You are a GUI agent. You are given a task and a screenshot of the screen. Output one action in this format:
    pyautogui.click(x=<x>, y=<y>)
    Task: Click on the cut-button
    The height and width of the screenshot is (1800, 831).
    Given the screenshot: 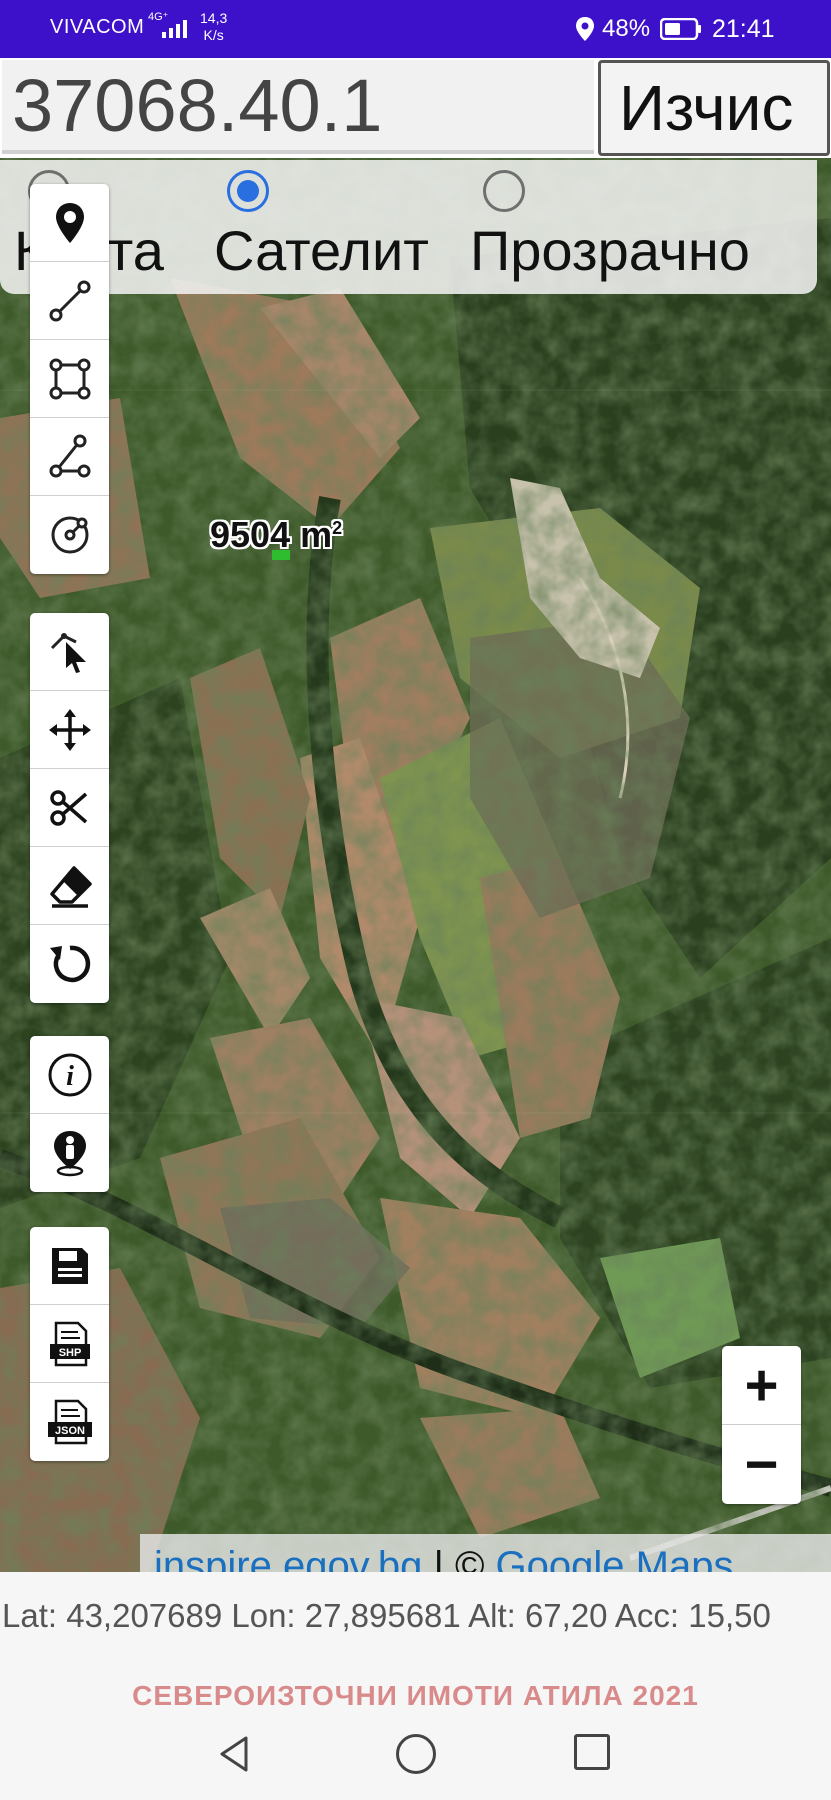 What is the action you would take?
    pyautogui.click(x=69, y=808)
    